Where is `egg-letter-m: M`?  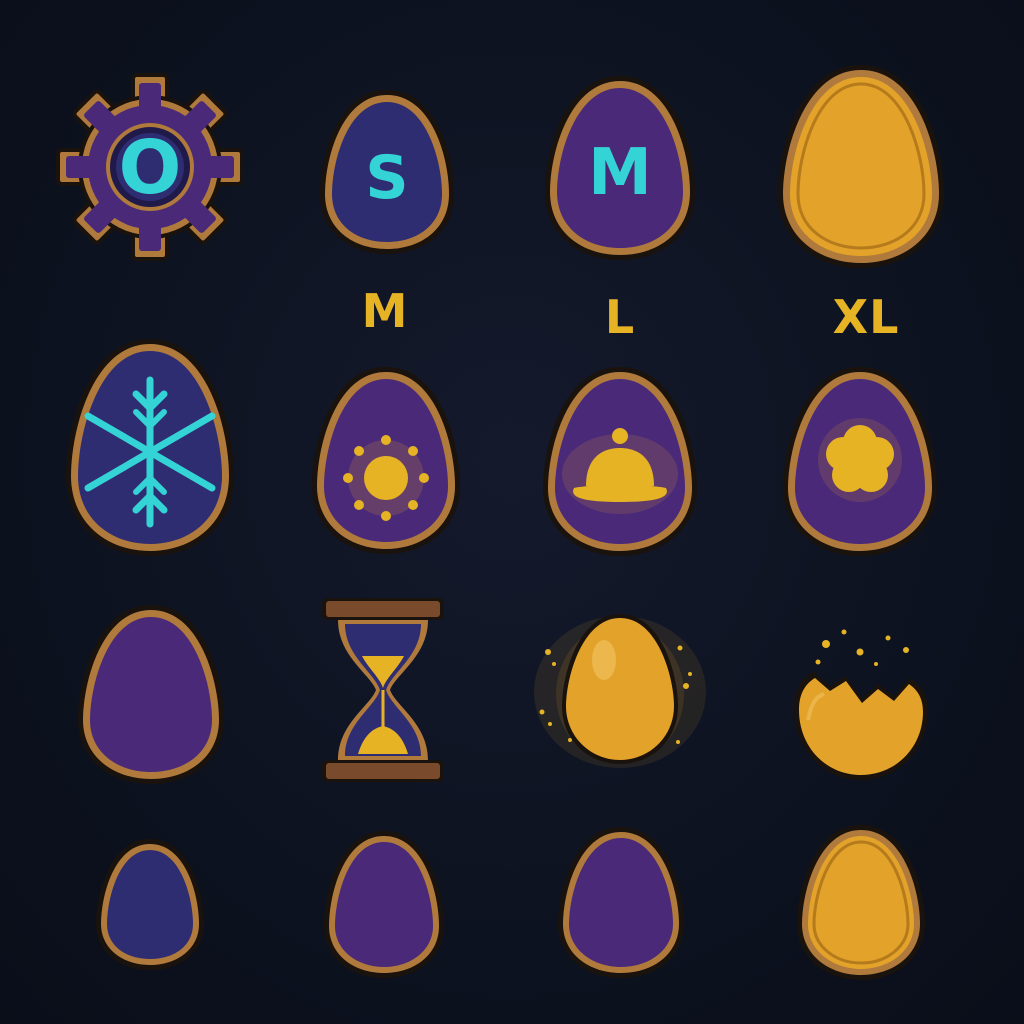
egg-letter-m: M is located at coordinates (620, 173).